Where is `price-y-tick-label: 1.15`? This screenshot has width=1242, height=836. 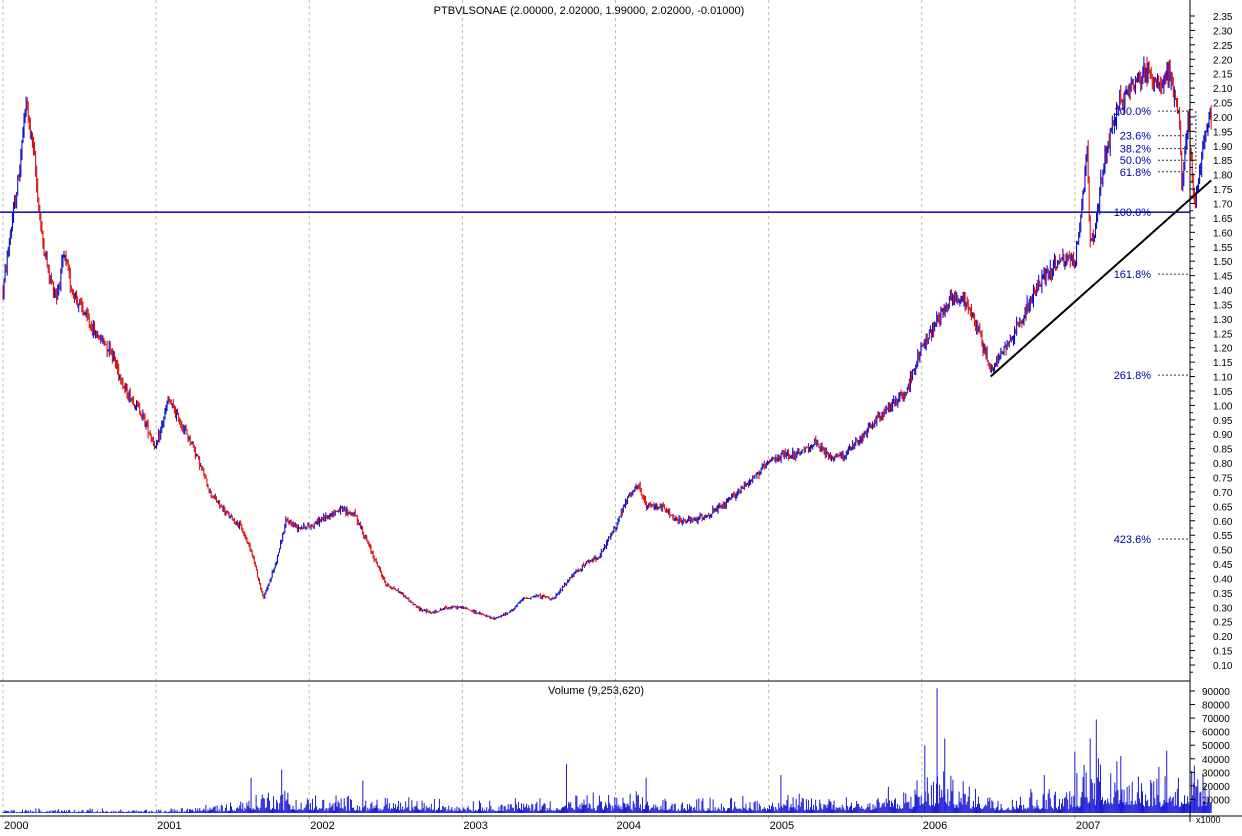
price-y-tick-label: 1.15 is located at coordinates (1223, 363).